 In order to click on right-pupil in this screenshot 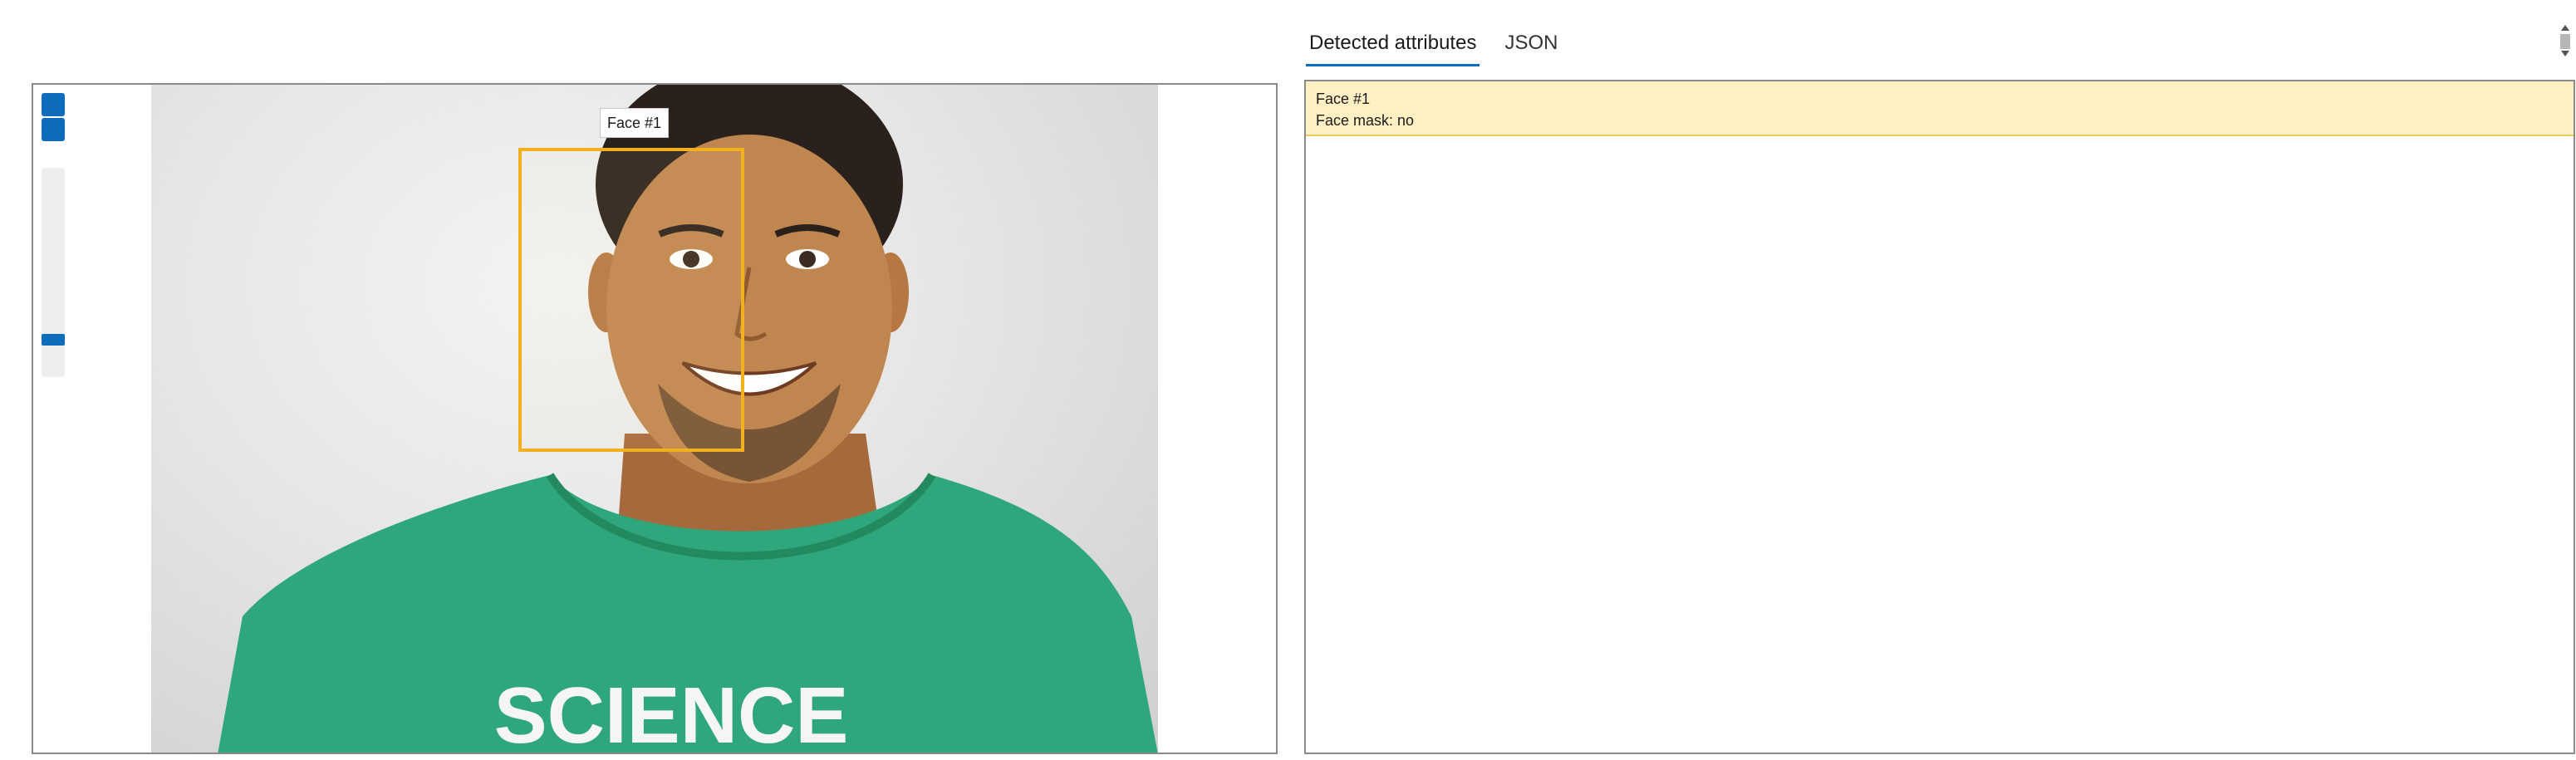, I will do `click(807, 259)`.